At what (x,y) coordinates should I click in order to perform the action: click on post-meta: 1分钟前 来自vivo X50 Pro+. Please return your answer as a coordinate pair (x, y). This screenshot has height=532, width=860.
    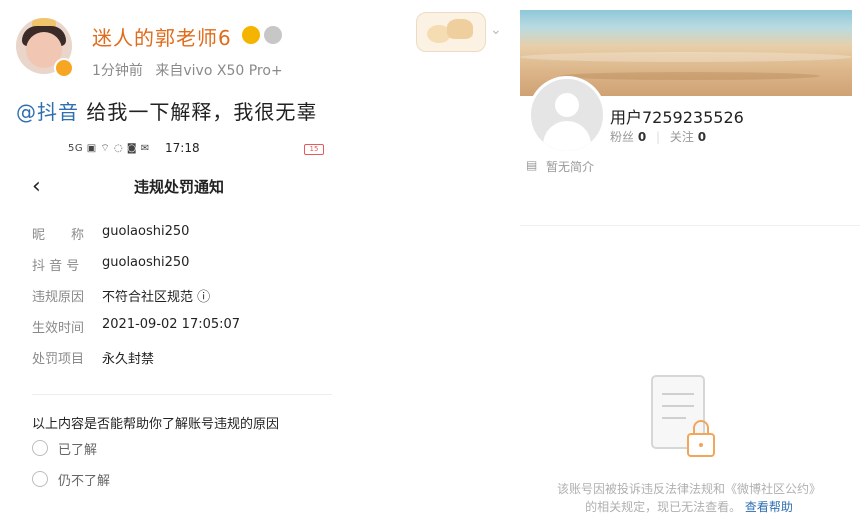
    Looking at the image, I should click on (187, 70).